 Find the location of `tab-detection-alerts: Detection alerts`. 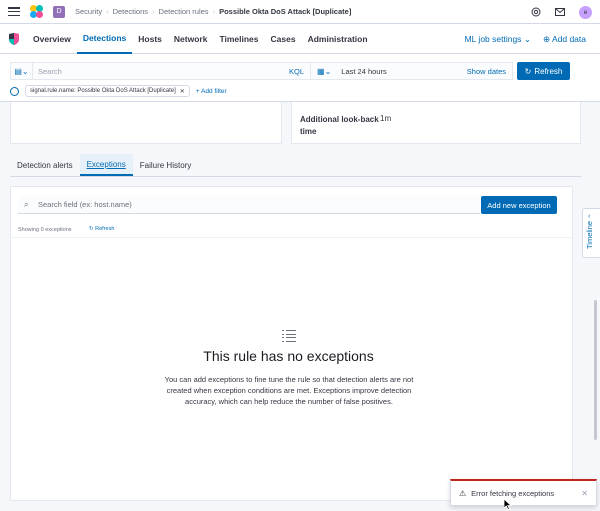

tab-detection-alerts: Detection alerts is located at coordinates (45, 165).